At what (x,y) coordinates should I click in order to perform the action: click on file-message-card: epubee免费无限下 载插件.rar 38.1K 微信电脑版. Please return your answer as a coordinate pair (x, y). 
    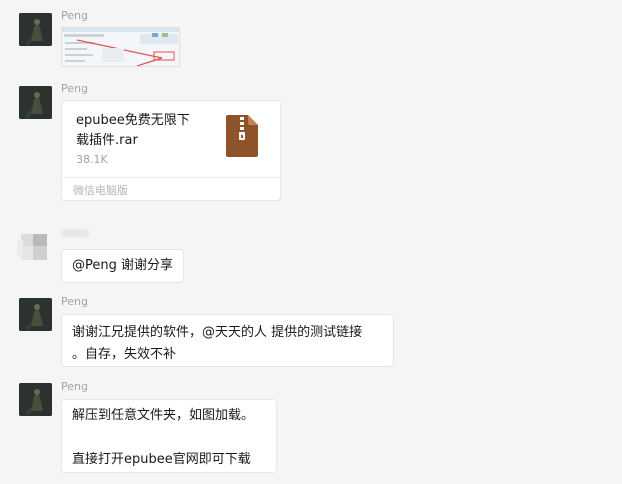
    Looking at the image, I should click on (171, 150).